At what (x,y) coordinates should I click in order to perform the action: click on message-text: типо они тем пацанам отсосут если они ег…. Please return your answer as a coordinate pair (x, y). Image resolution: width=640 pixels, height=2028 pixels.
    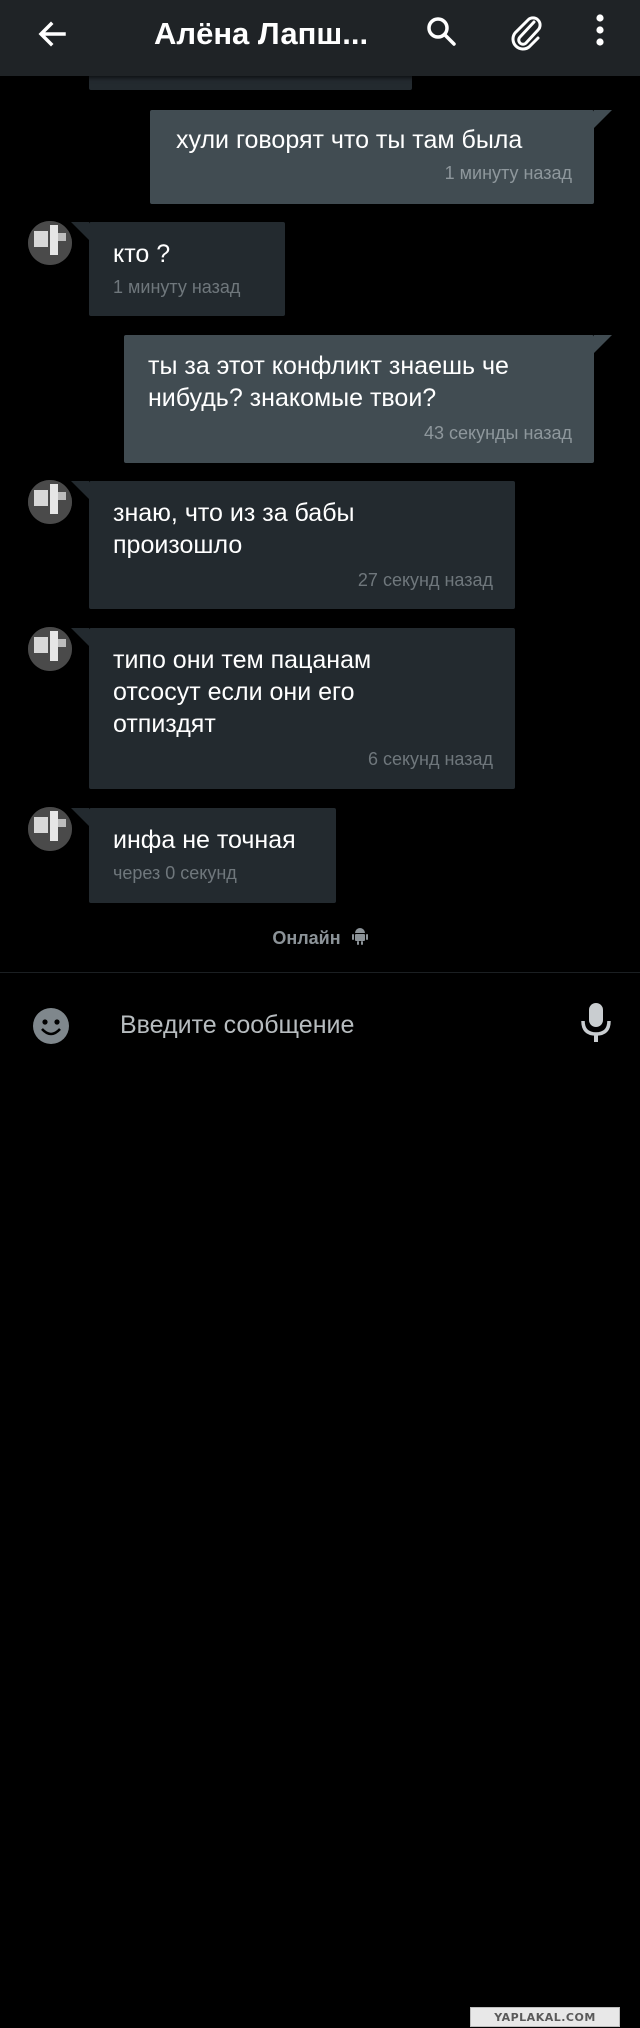
    Looking at the image, I should click on (242, 692).